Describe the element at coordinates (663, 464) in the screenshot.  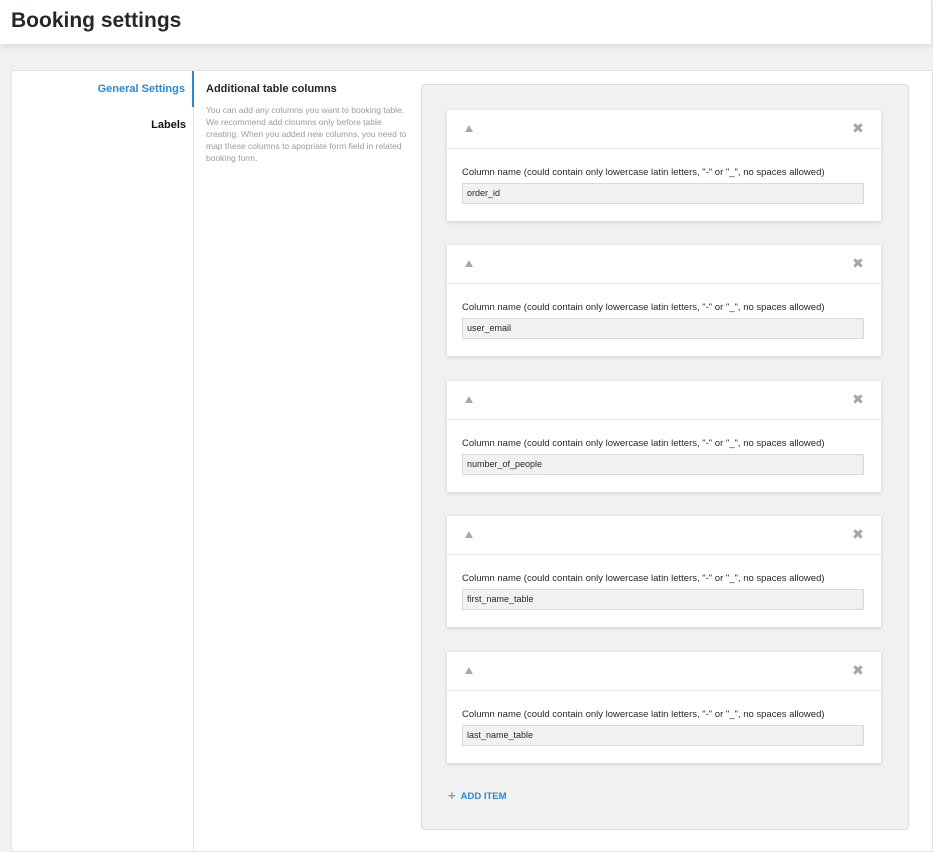
I see `column-name-input: number_of_people` at that location.